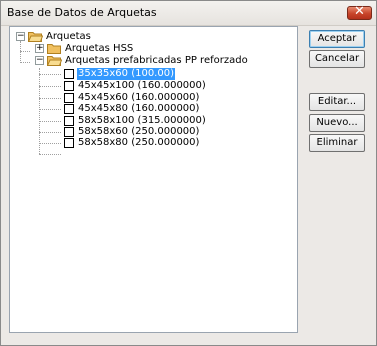 The image size is (377, 346). Describe the element at coordinates (54, 49) in the screenshot. I see `folder-closed-icon` at that location.